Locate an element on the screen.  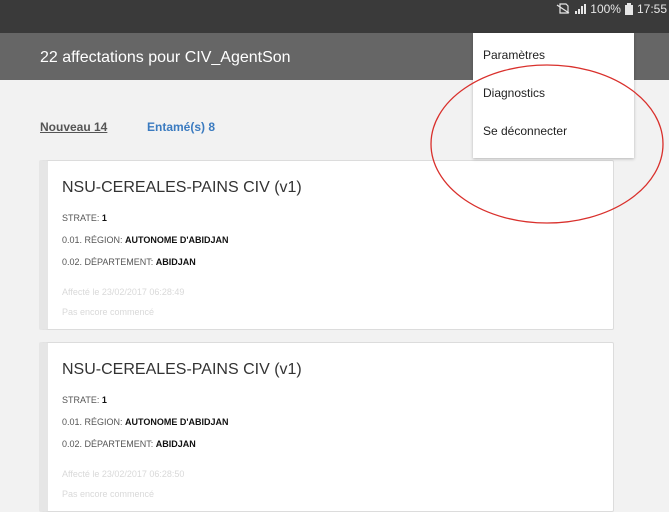
clock: 17:55 is located at coordinates (651, 9).